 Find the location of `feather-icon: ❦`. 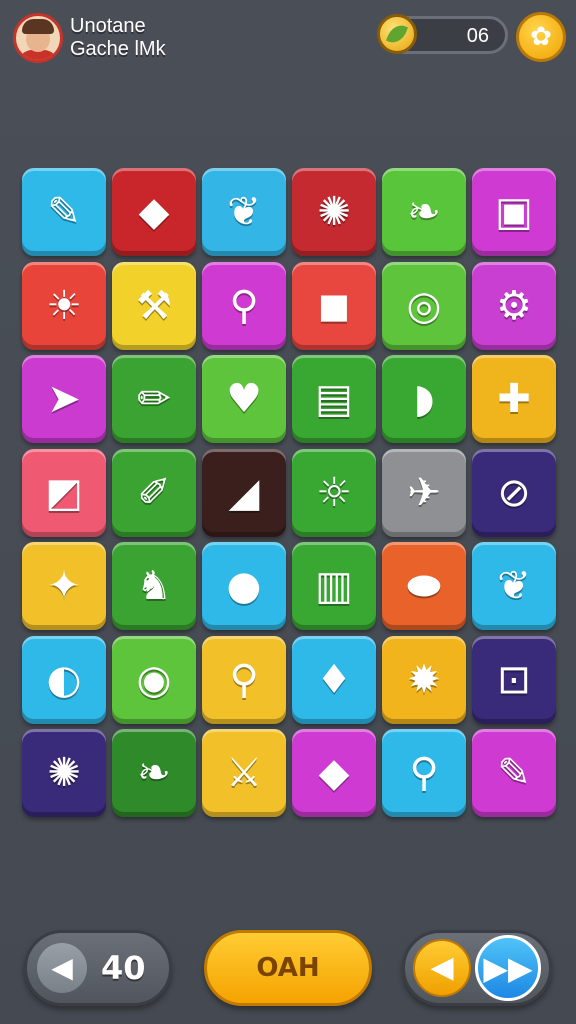

feather-icon: ❦ is located at coordinates (514, 586).